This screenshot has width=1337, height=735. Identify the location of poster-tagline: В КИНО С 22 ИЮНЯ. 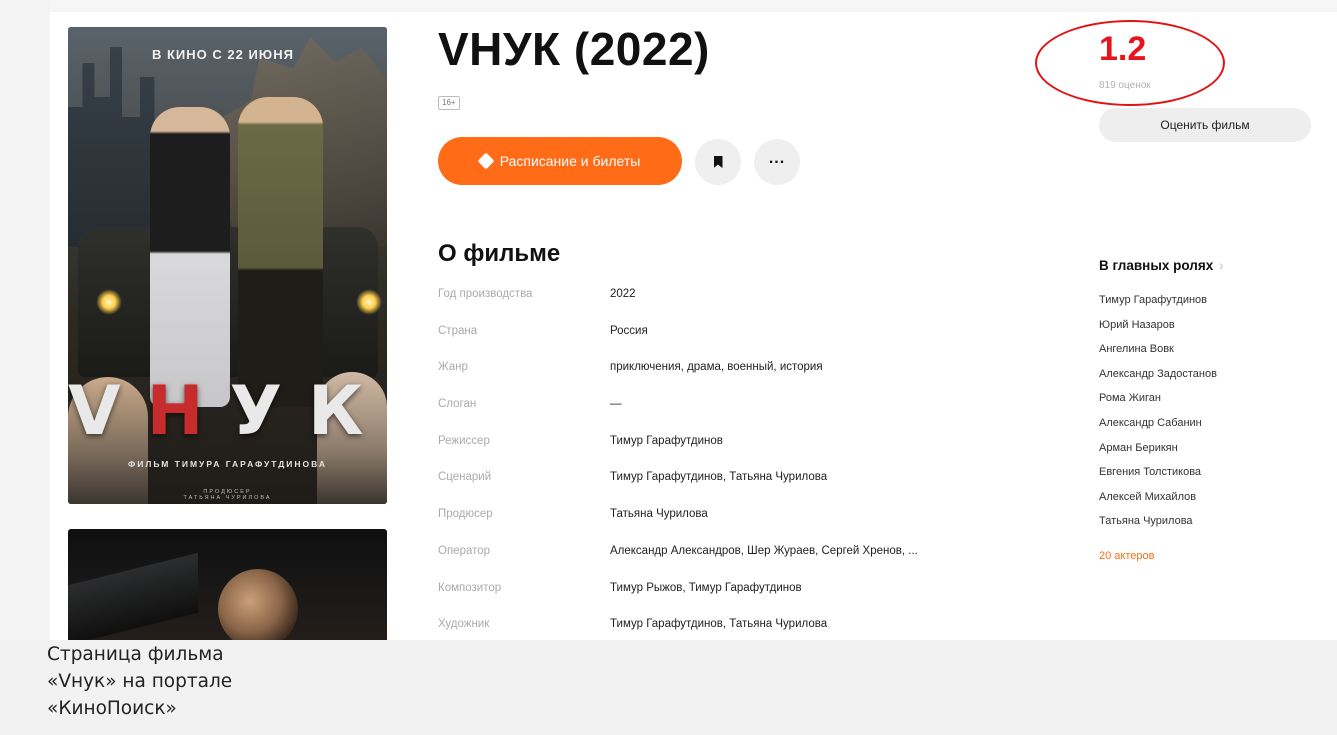
(223, 54).